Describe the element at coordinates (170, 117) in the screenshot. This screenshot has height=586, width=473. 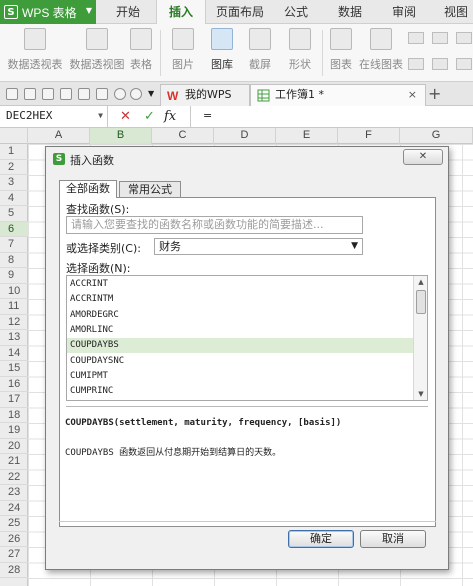
I see `insert-function-icon: fx` at that location.